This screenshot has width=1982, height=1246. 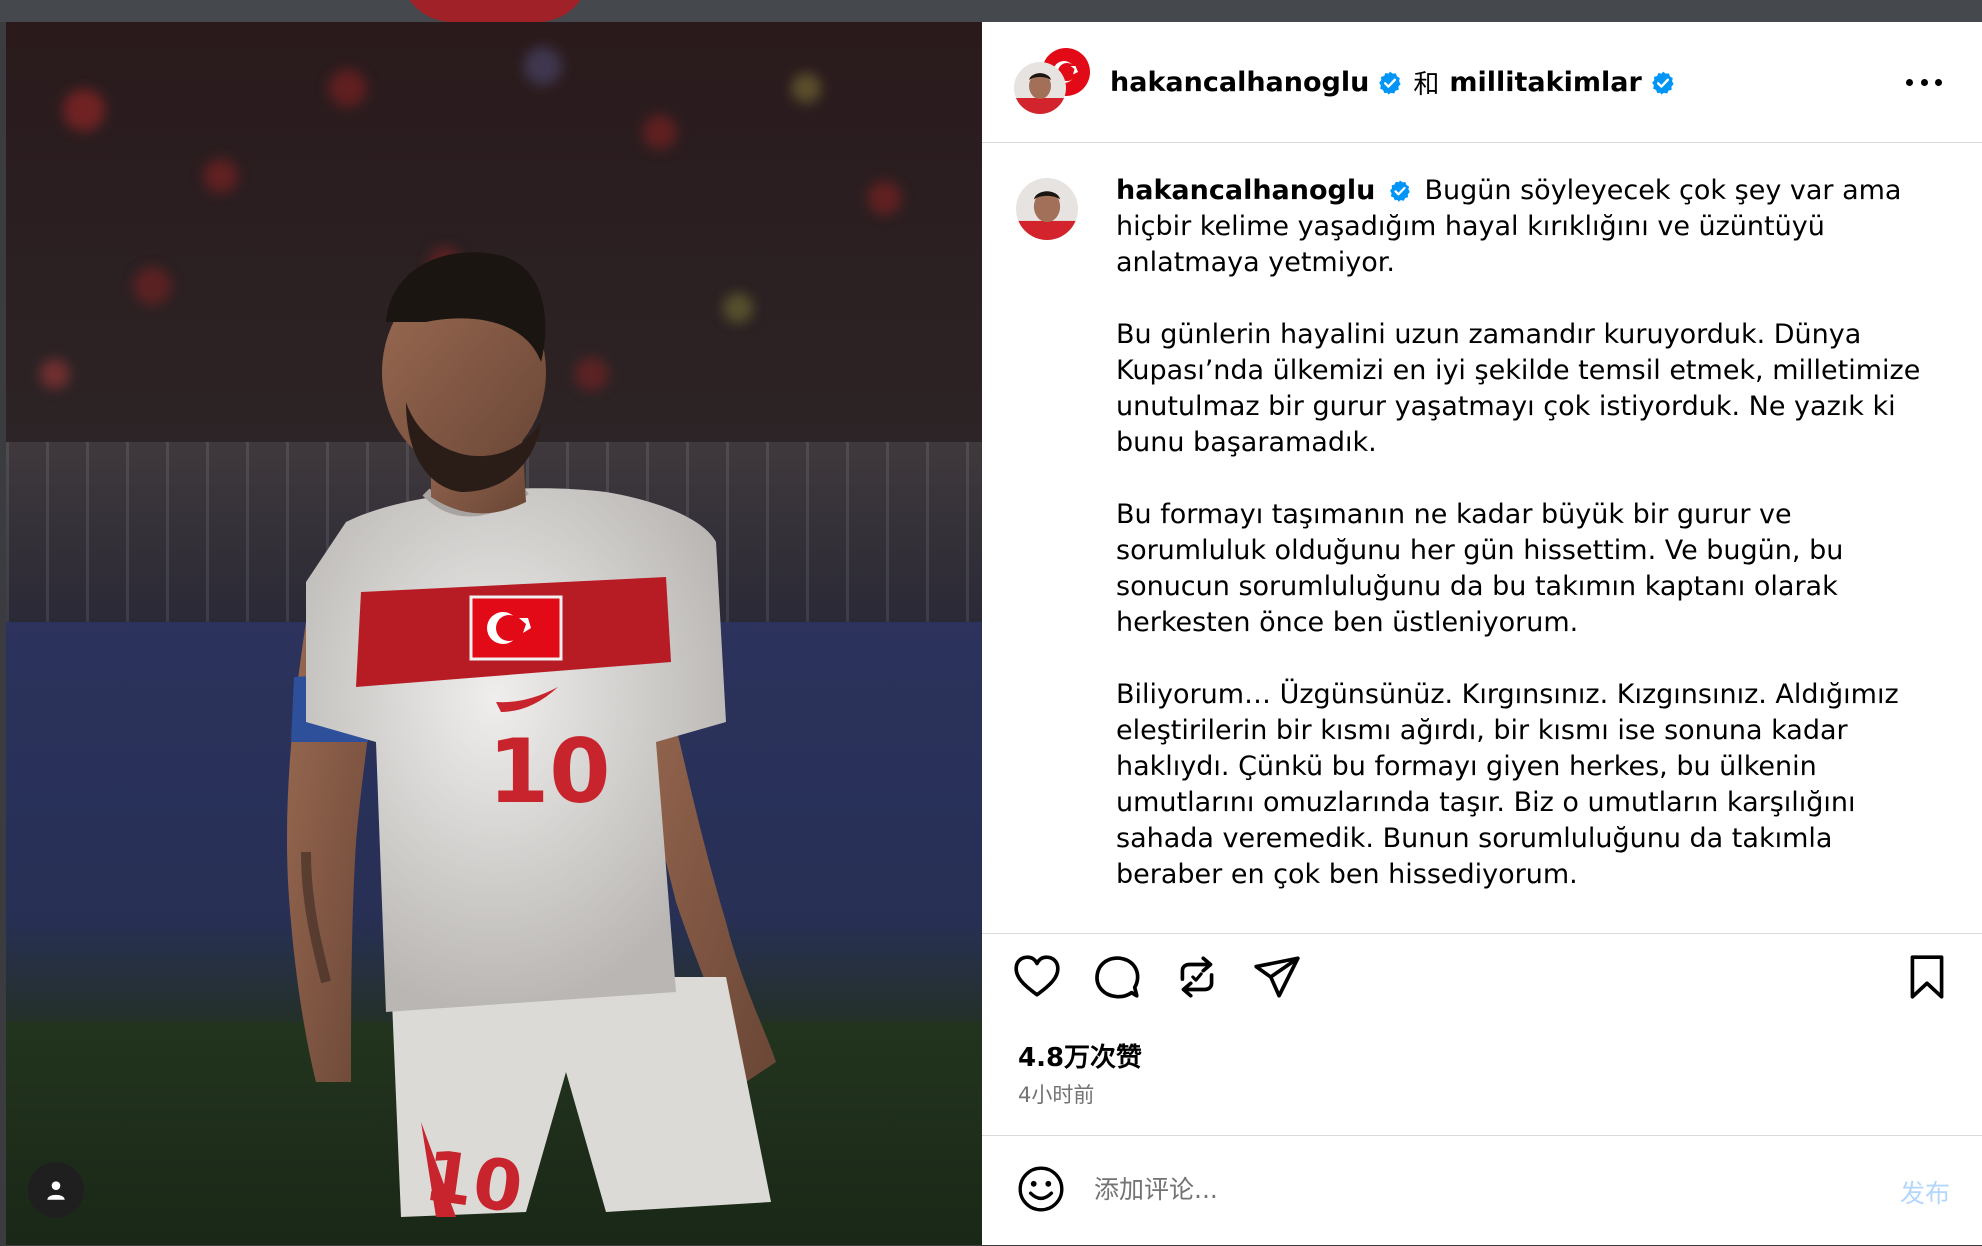 I want to click on comment-bar: 发布, so click(x=1482, y=1190).